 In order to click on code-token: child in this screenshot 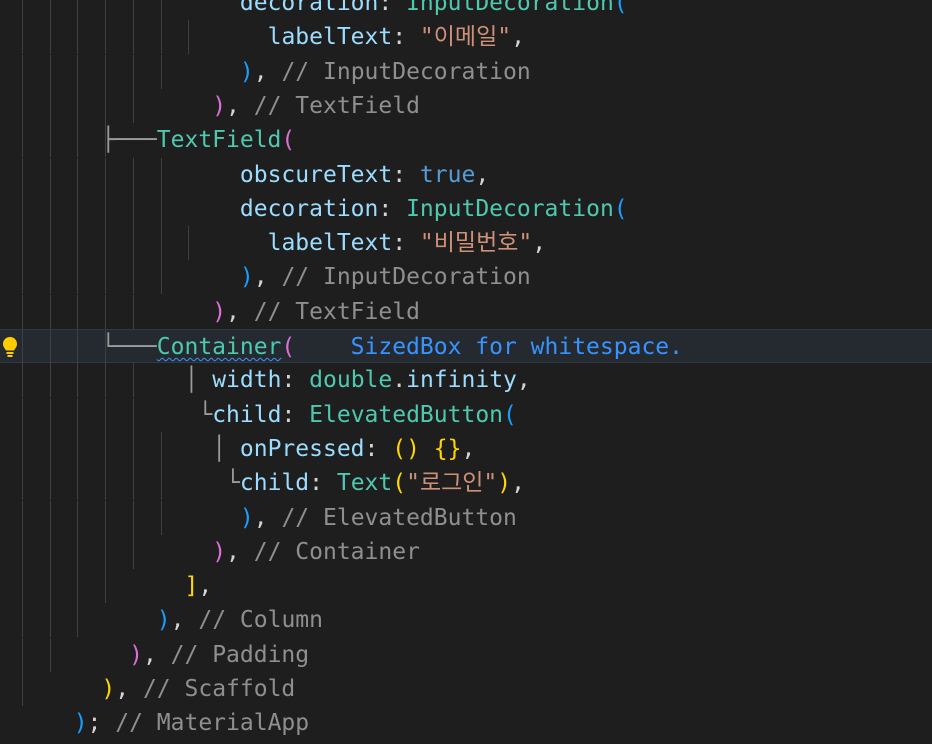, I will do `click(247, 414)`.